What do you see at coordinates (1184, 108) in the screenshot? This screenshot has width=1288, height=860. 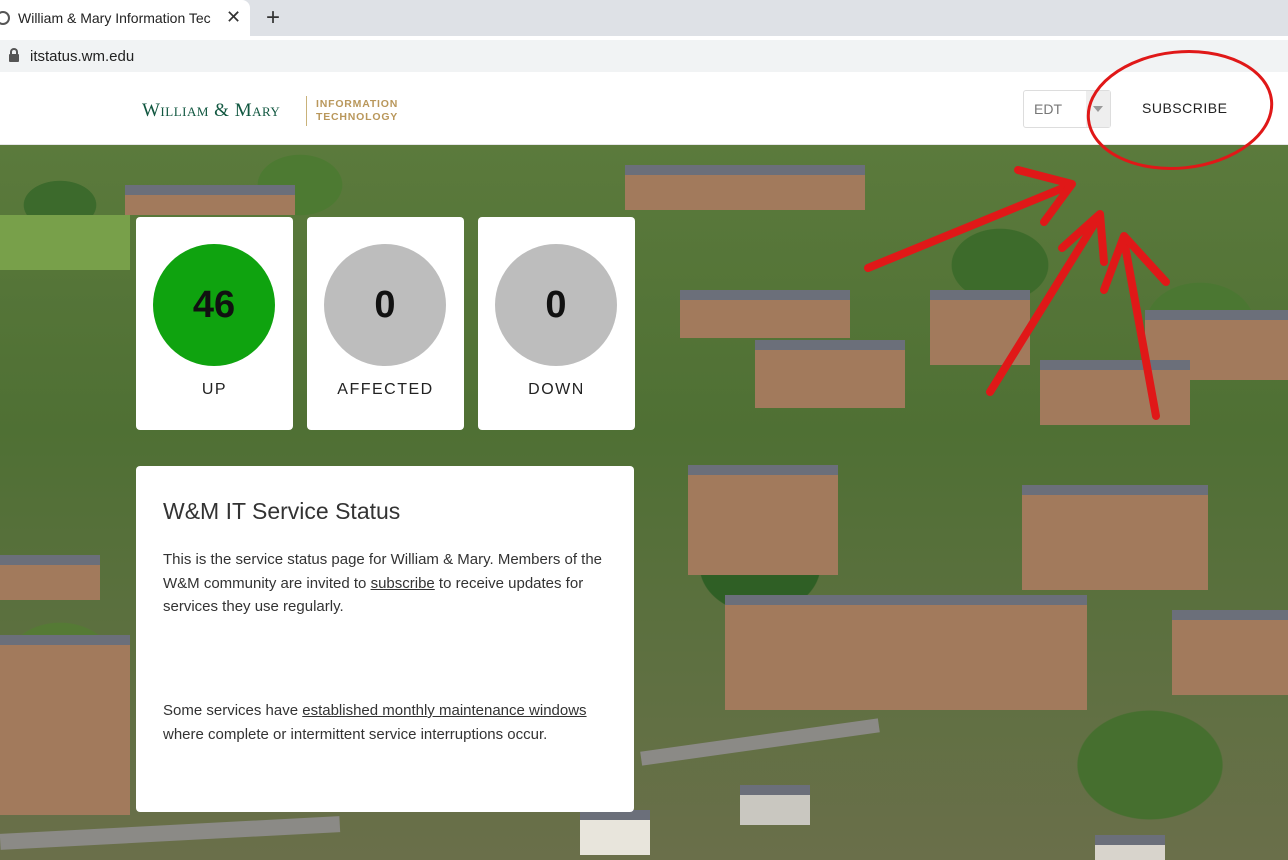 I see `subscribe-button: SUBSCRIBE` at bounding box center [1184, 108].